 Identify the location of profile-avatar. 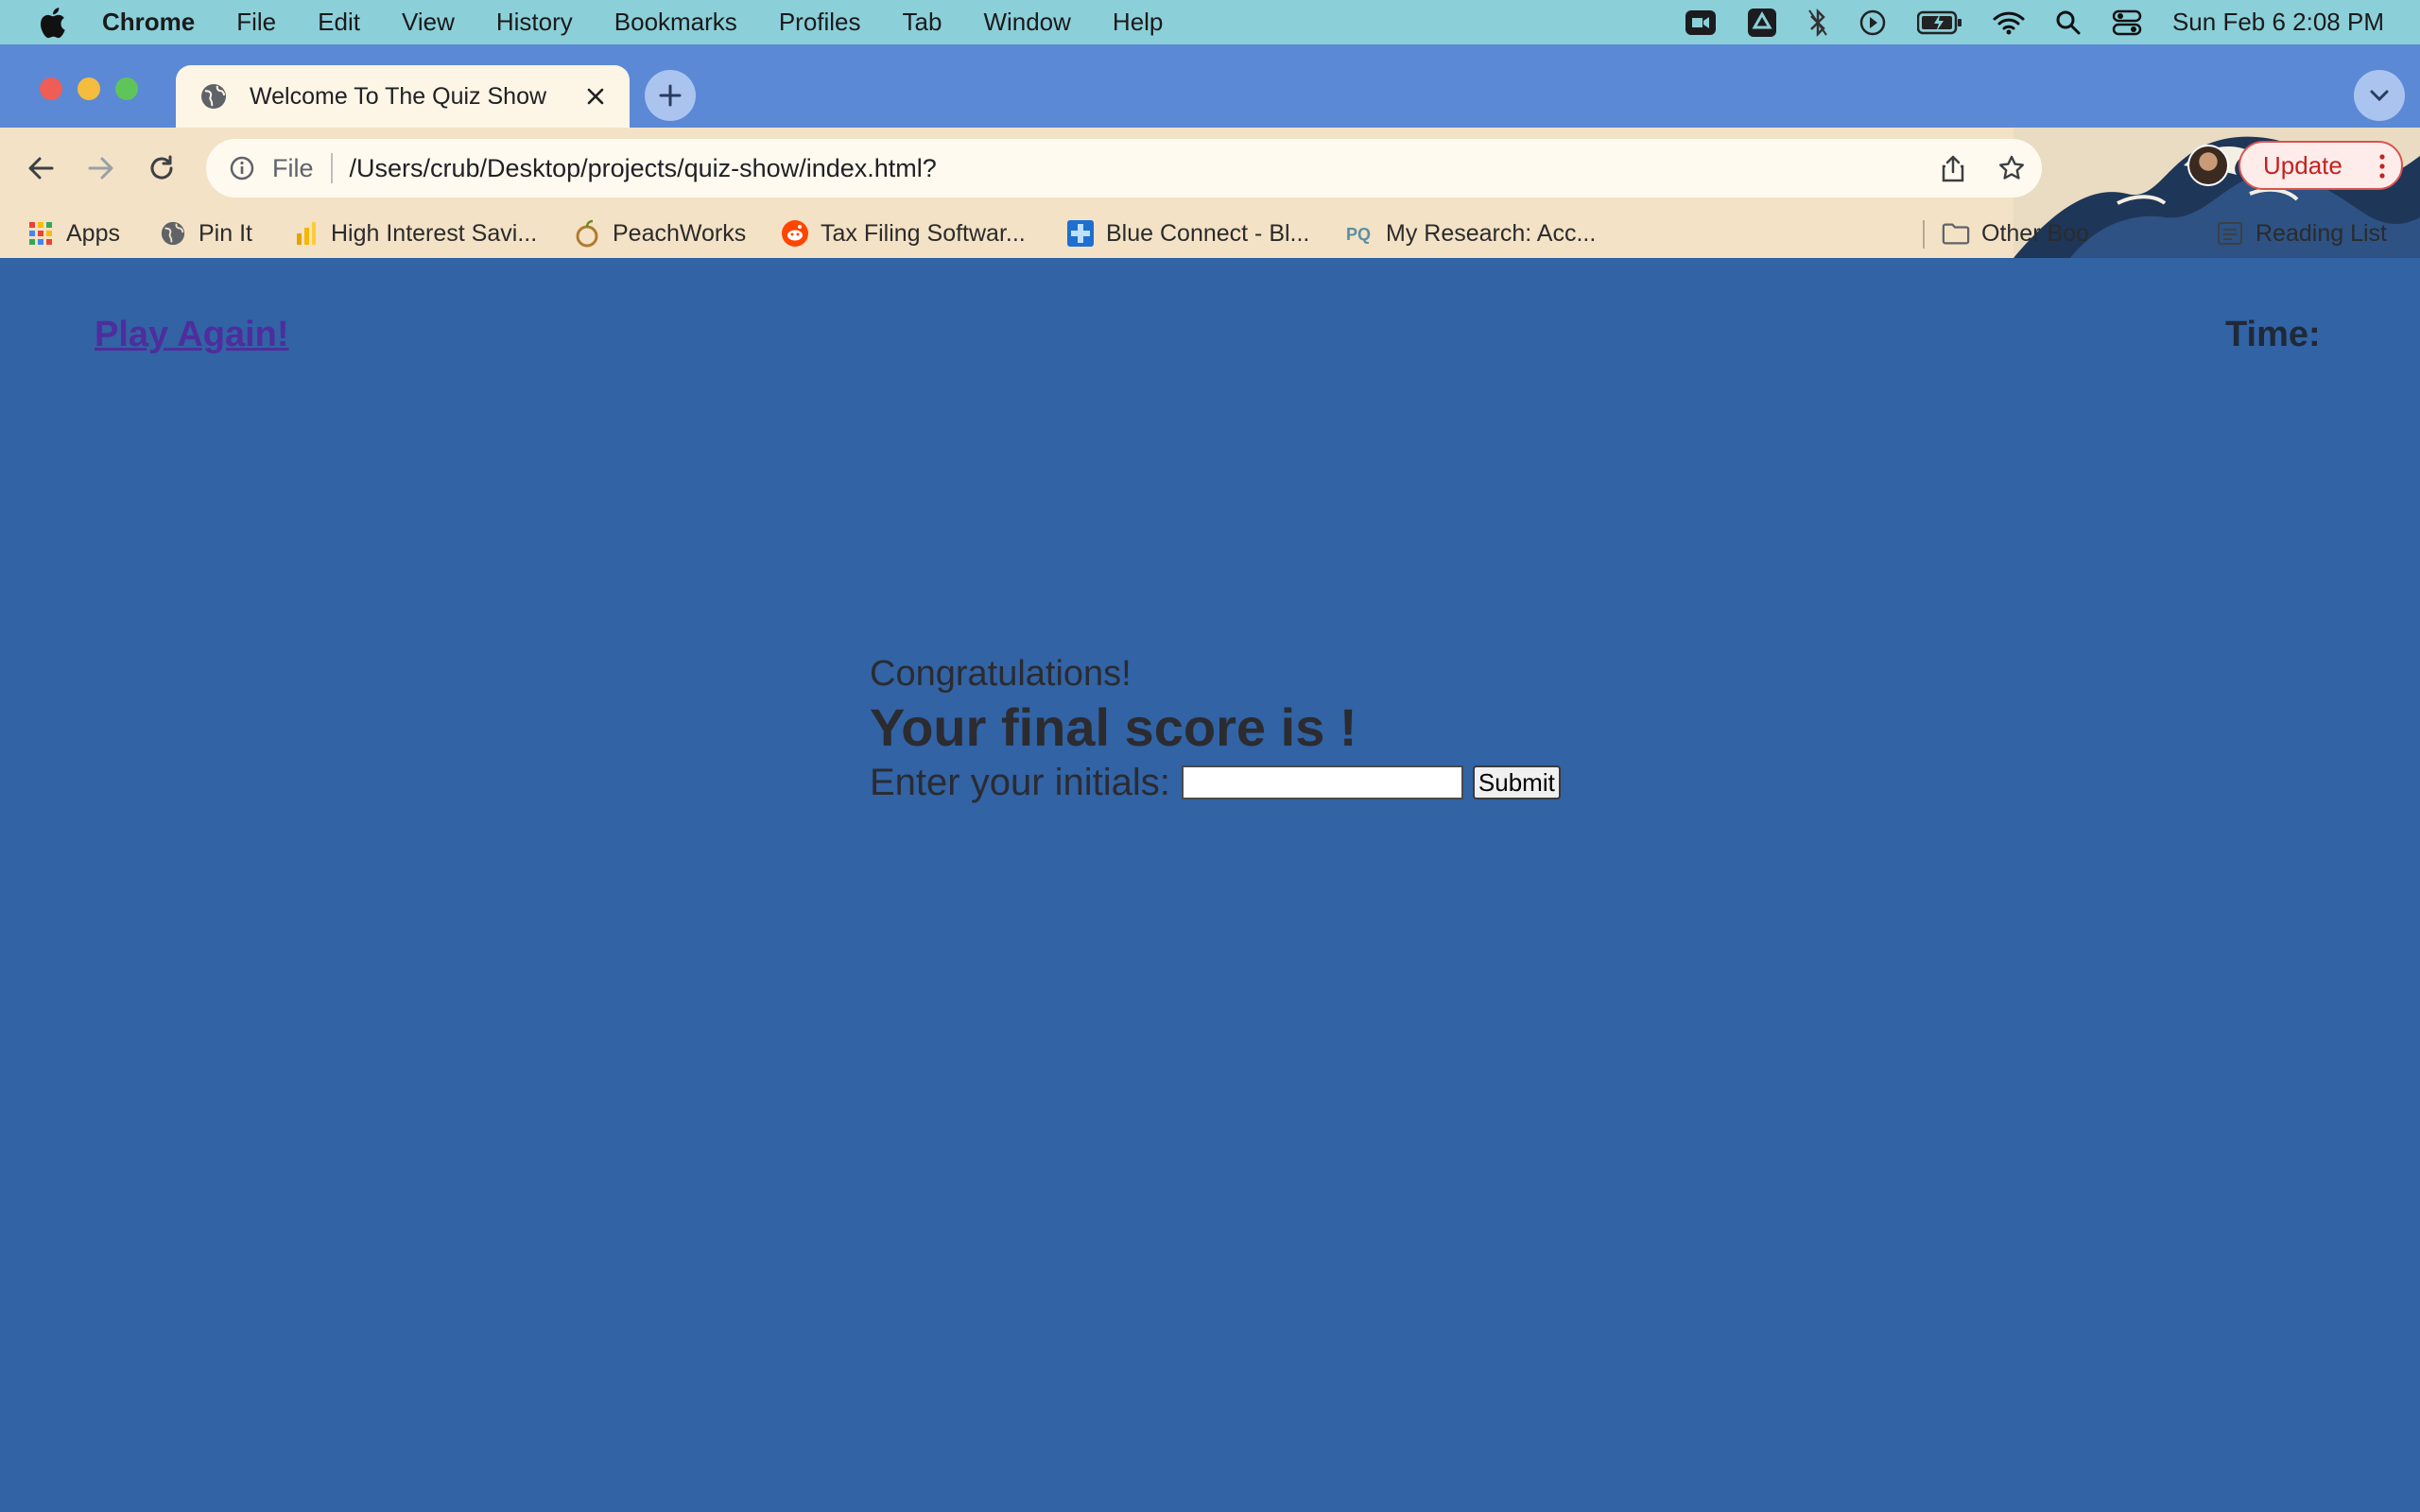
(2208, 165).